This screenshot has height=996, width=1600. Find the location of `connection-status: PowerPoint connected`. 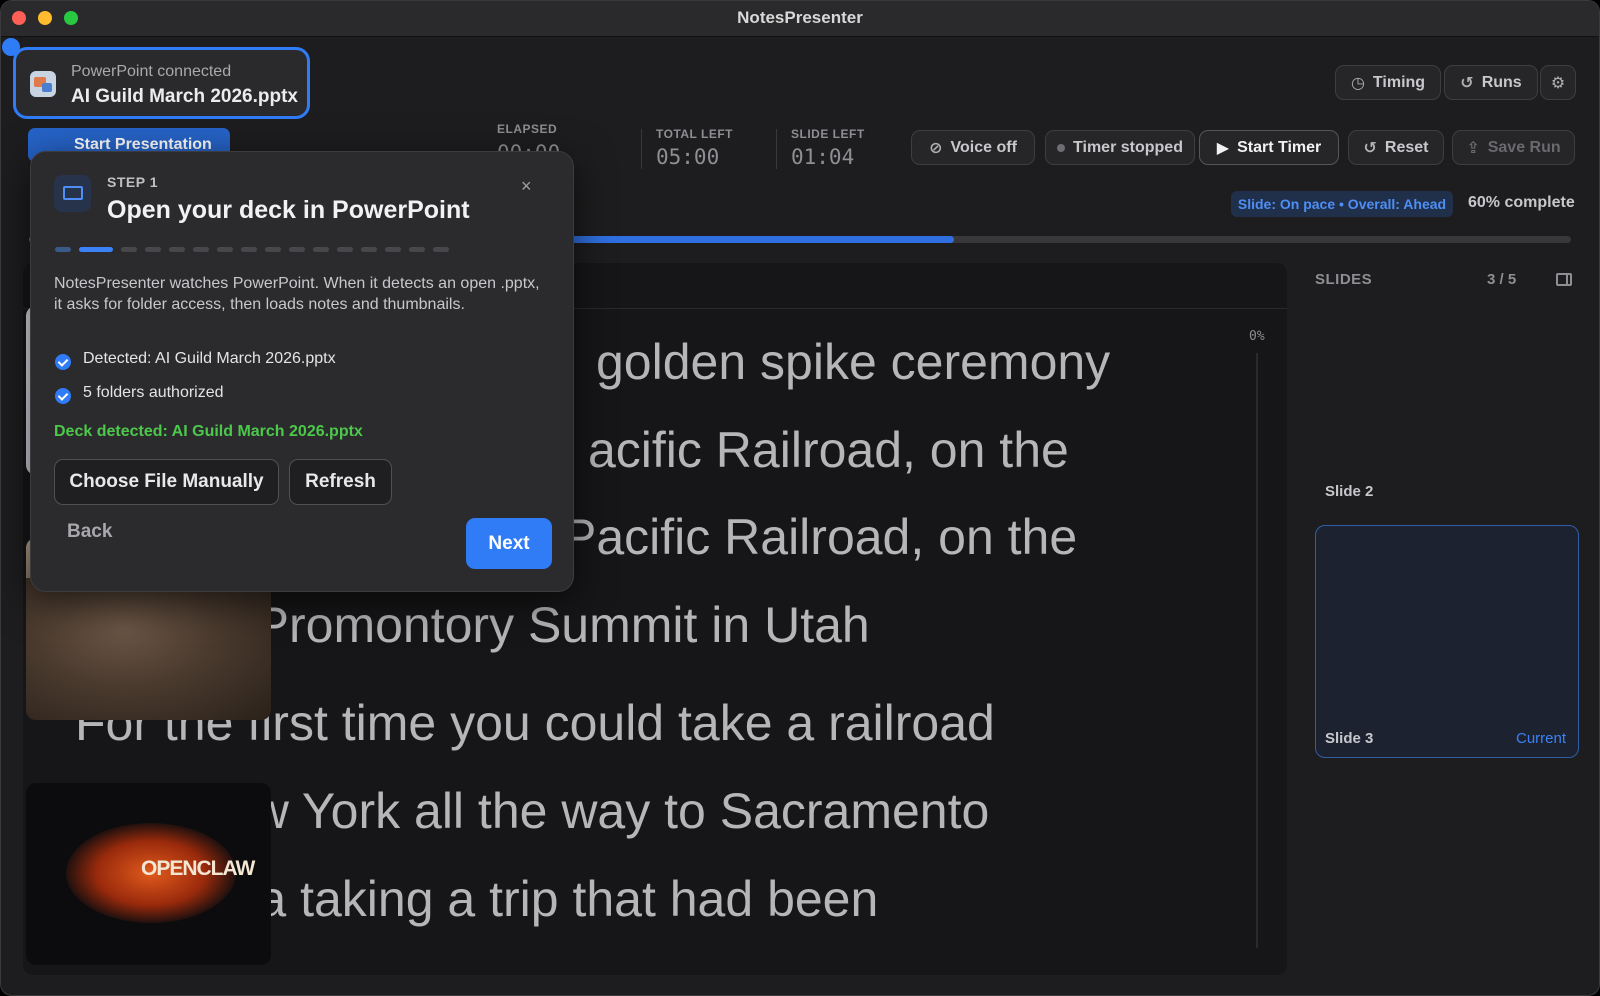

connection-status: PowerPoint connected is located at coordinates (151, 71).